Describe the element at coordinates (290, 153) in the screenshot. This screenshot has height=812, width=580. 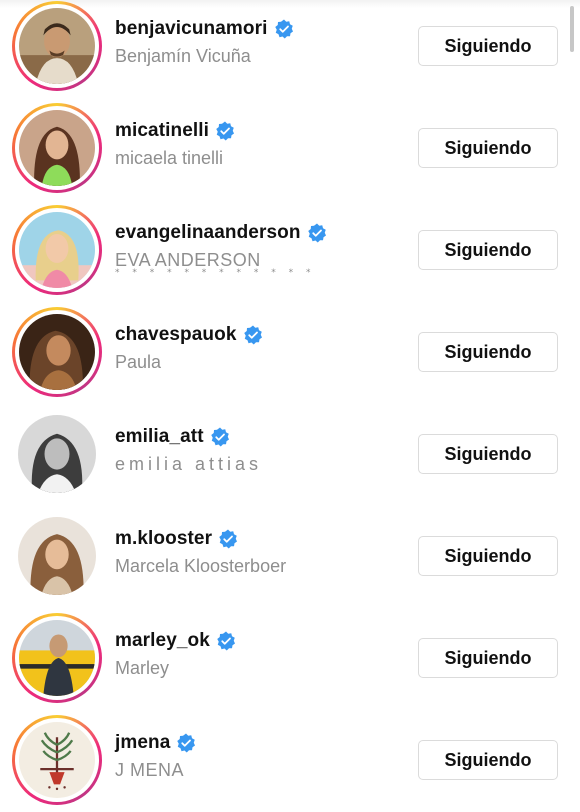
I see `account-row: micatinelli micaela tinelli Siguiendo` at that location.